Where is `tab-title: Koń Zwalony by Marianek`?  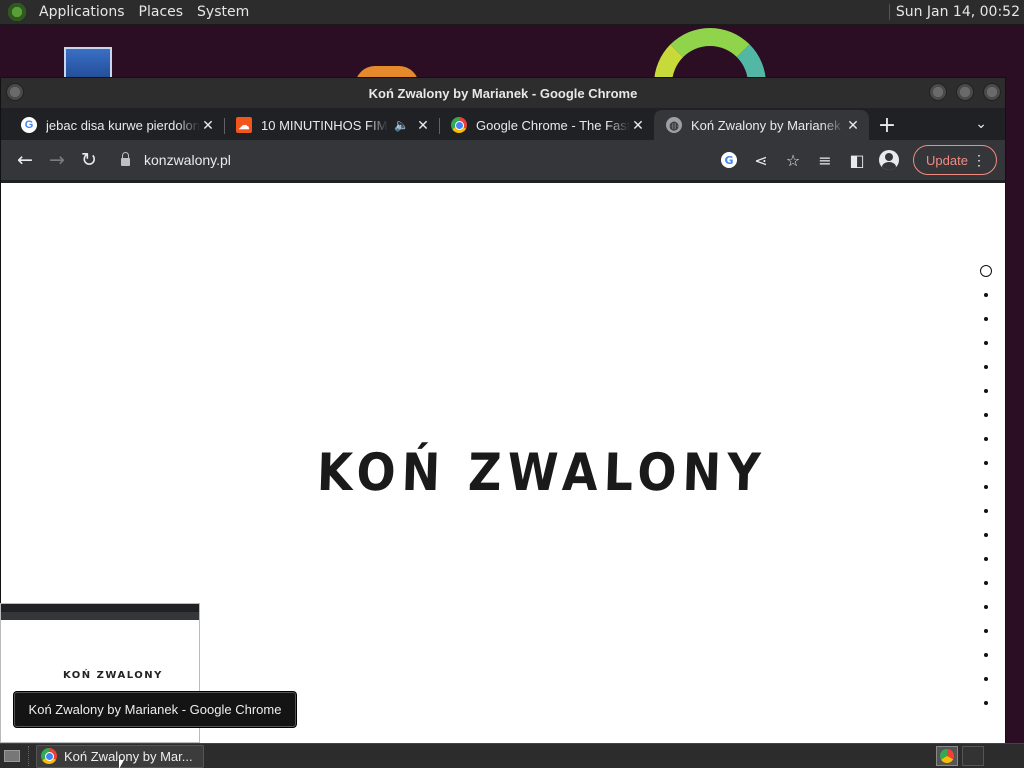 tab-title: Koń Zwalony by Marianek is located at coordinates (766, 125).